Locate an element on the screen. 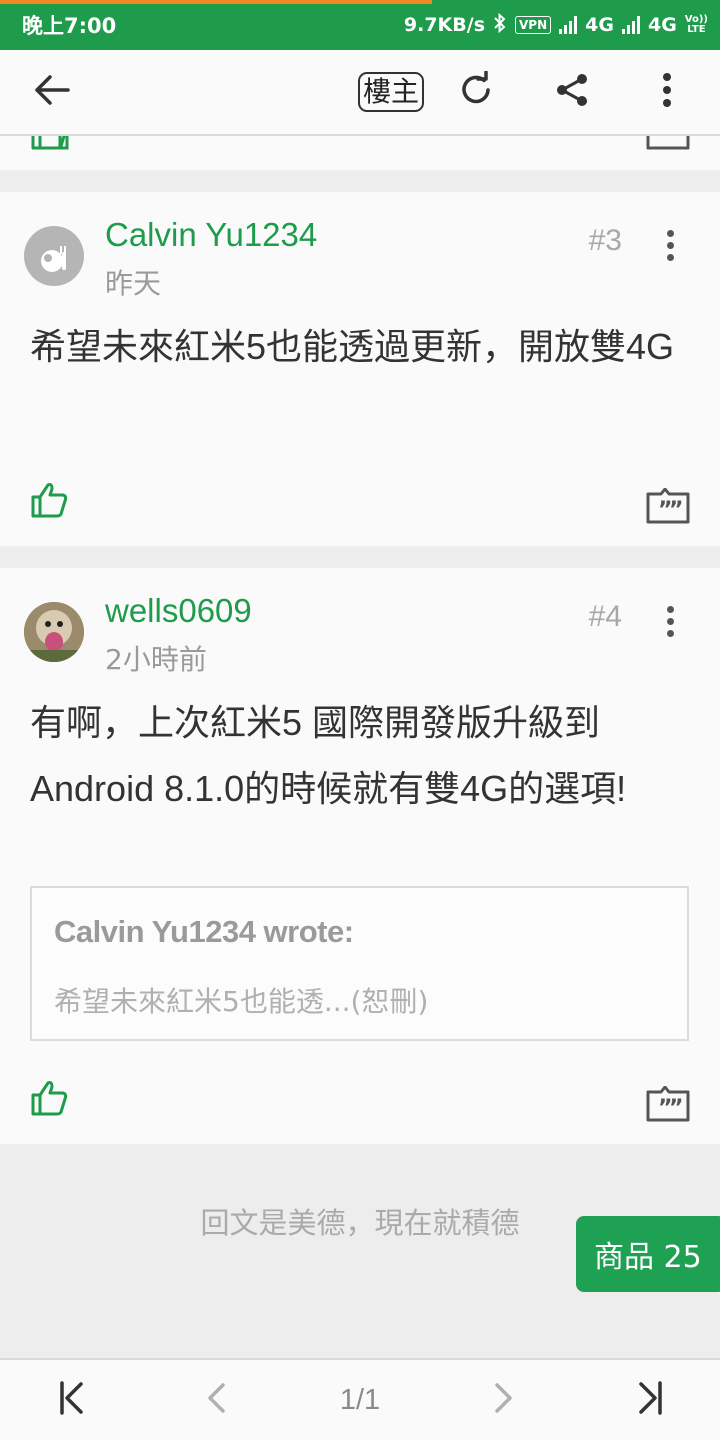  net-speed: 9.7KB/s is located at coordinates (444, 25).